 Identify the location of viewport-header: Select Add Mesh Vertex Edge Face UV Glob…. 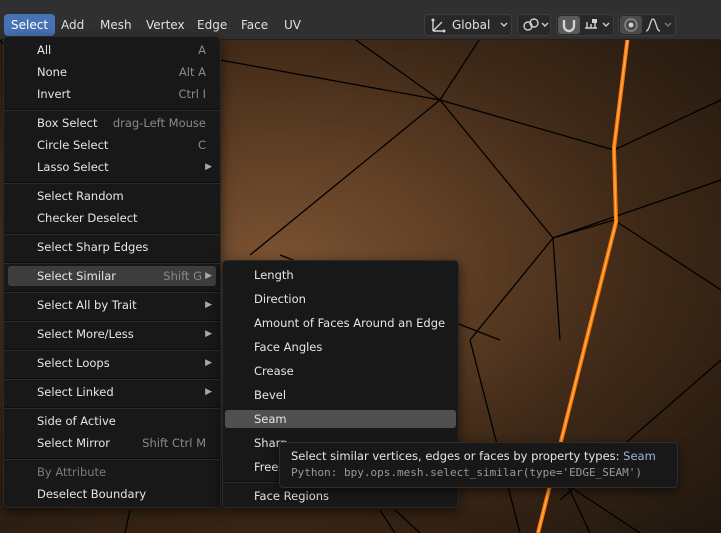
(360, 20).